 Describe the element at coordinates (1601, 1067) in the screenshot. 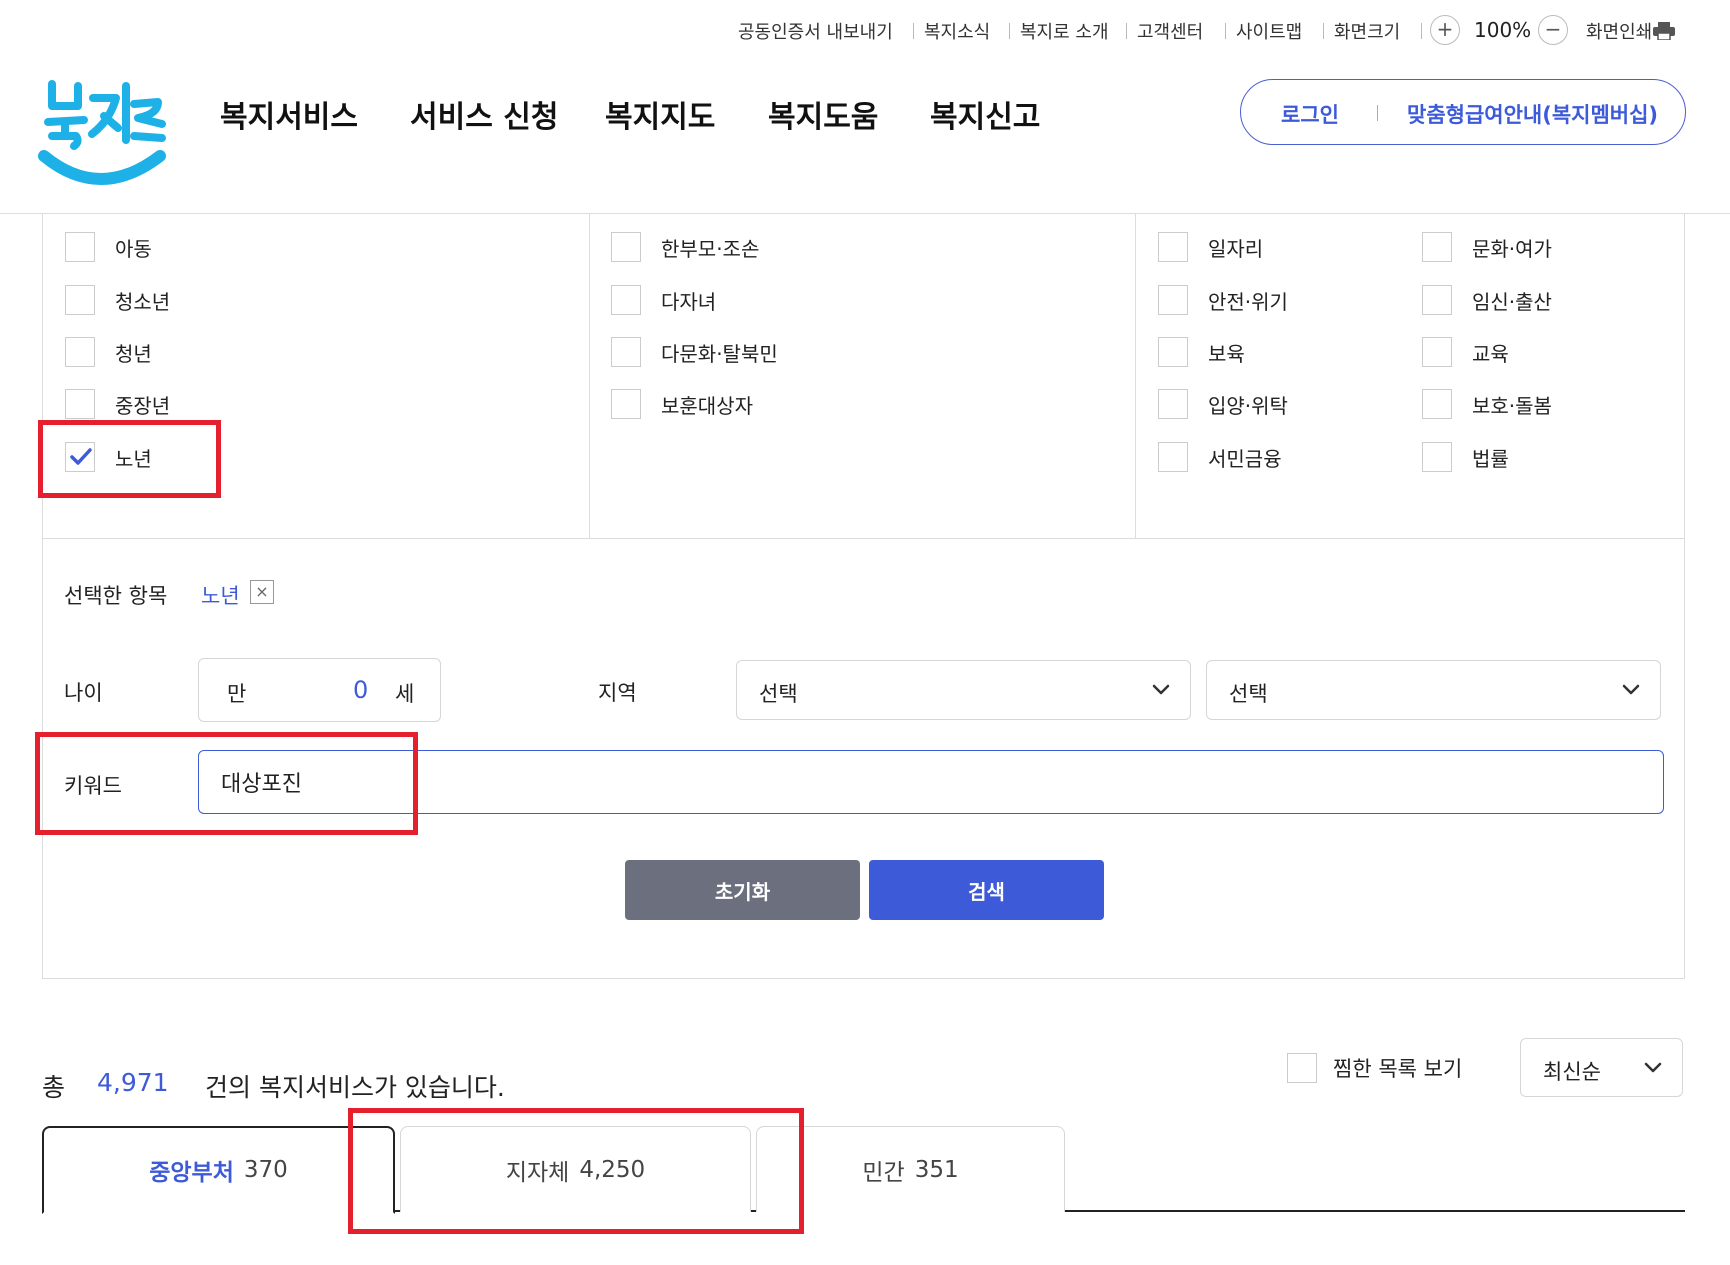

I see `sort-select: 최신순` at that location.